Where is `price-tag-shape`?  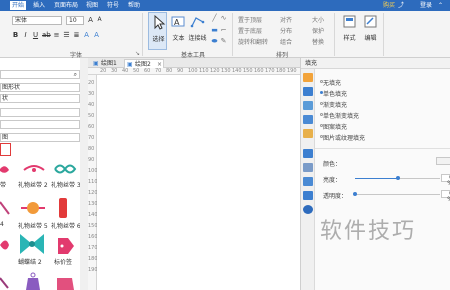
price-tag-shape is located at coordinates (65, 245).